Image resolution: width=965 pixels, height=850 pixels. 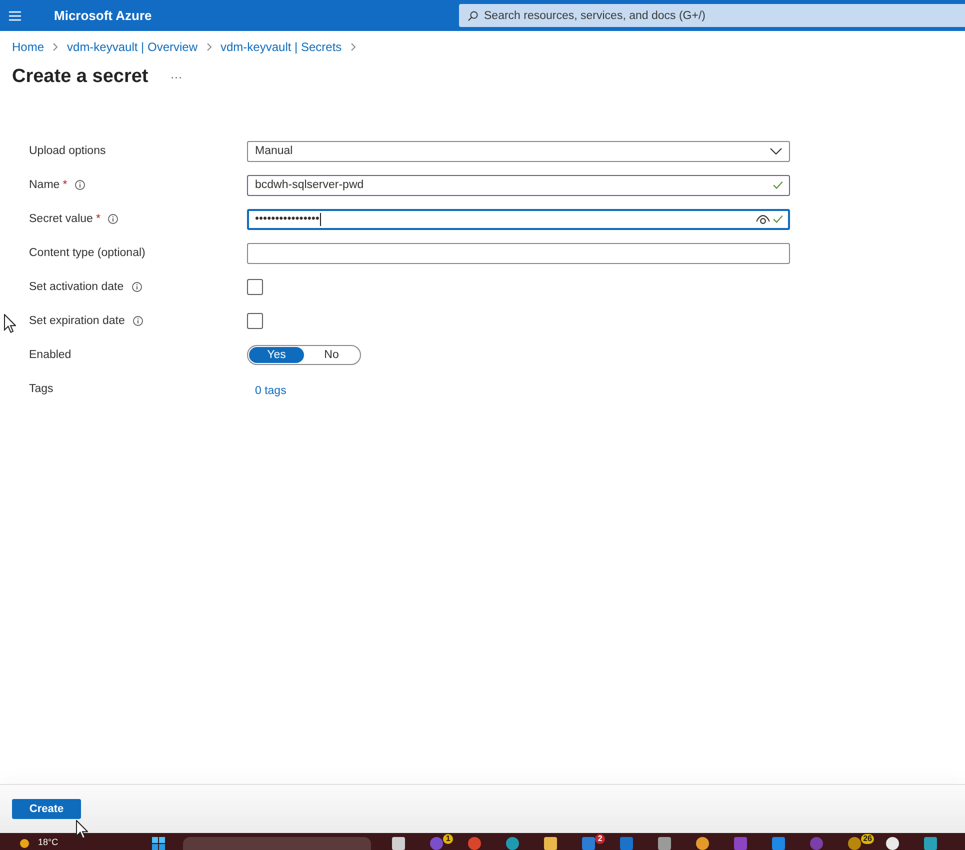 What do you see at coordinates (80, 77) in the screenshot?
I see `page-title: Create a secret` at bounding box center [80, 77].